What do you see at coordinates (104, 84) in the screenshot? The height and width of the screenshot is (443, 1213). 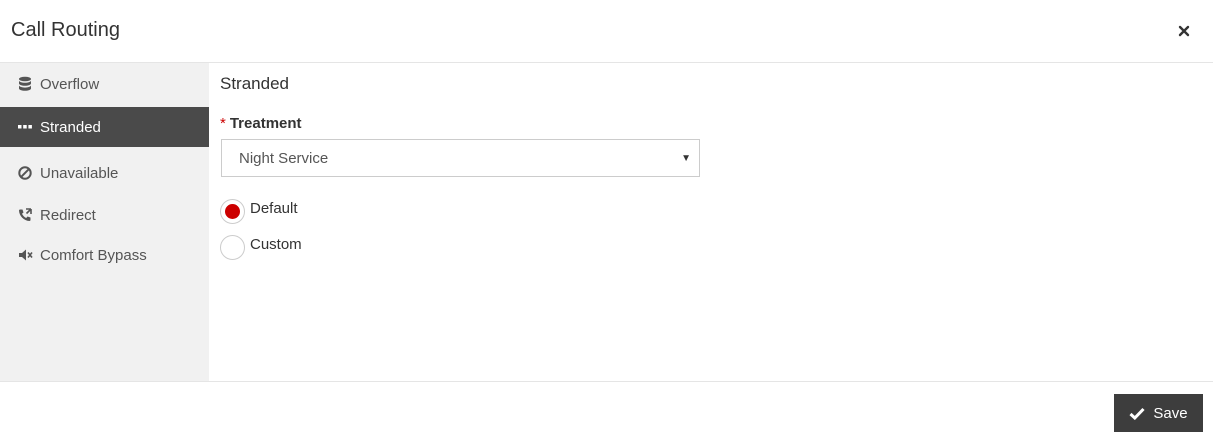 I see `sidebar-item-overflow: Overflow` at bounding box center [104, 84].